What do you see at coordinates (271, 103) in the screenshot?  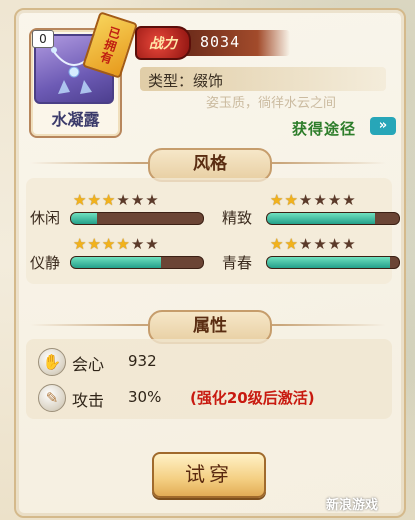 I see `item-description: 姿玉质，徜徉水云之间` at bounding box center [271, 103].